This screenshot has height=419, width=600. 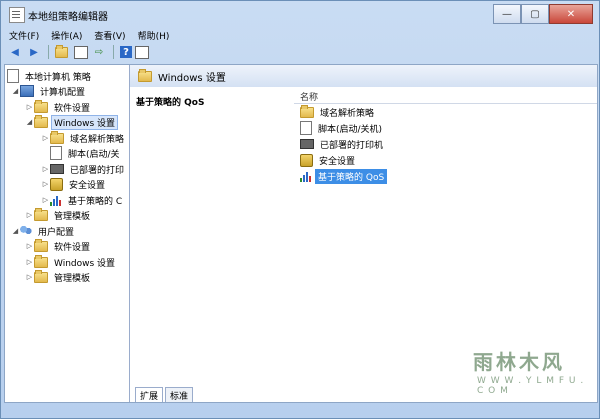 I want to click on tree-item-policy-qos: ▷ 基于策略的 C, so click(x=83, y=200).